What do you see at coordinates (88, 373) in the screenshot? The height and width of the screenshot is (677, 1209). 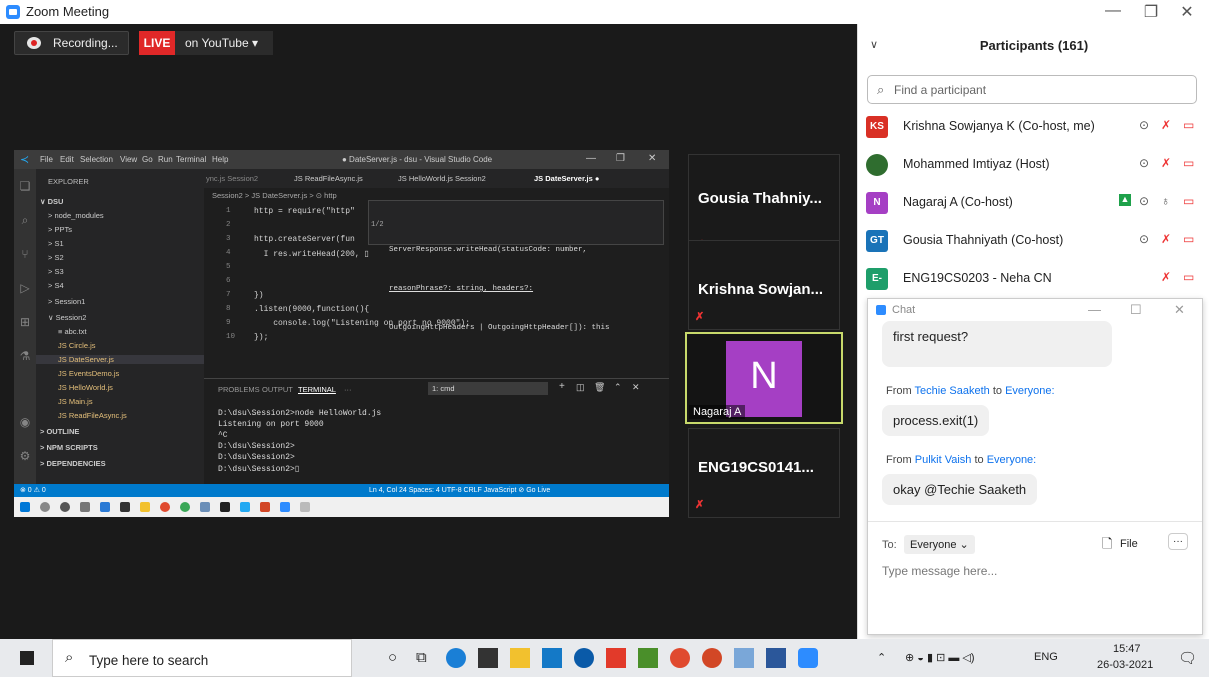 I see `tree-item: JS EventsDemo.js` at bounding box center [88, 373].